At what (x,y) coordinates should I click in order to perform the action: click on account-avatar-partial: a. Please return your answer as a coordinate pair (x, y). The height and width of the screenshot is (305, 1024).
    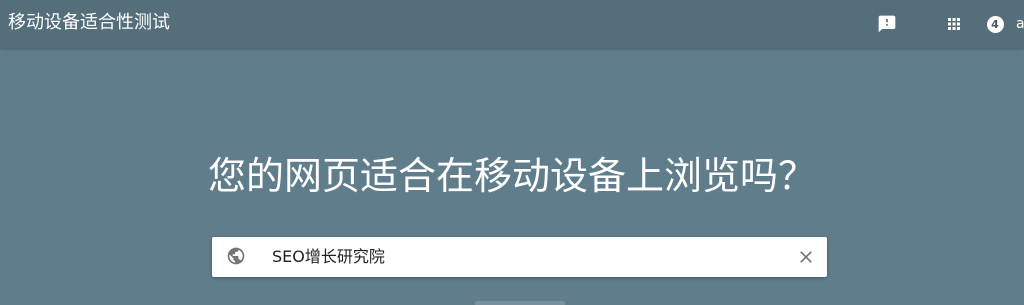
    Looking at the image, I should click on (1020, 24).